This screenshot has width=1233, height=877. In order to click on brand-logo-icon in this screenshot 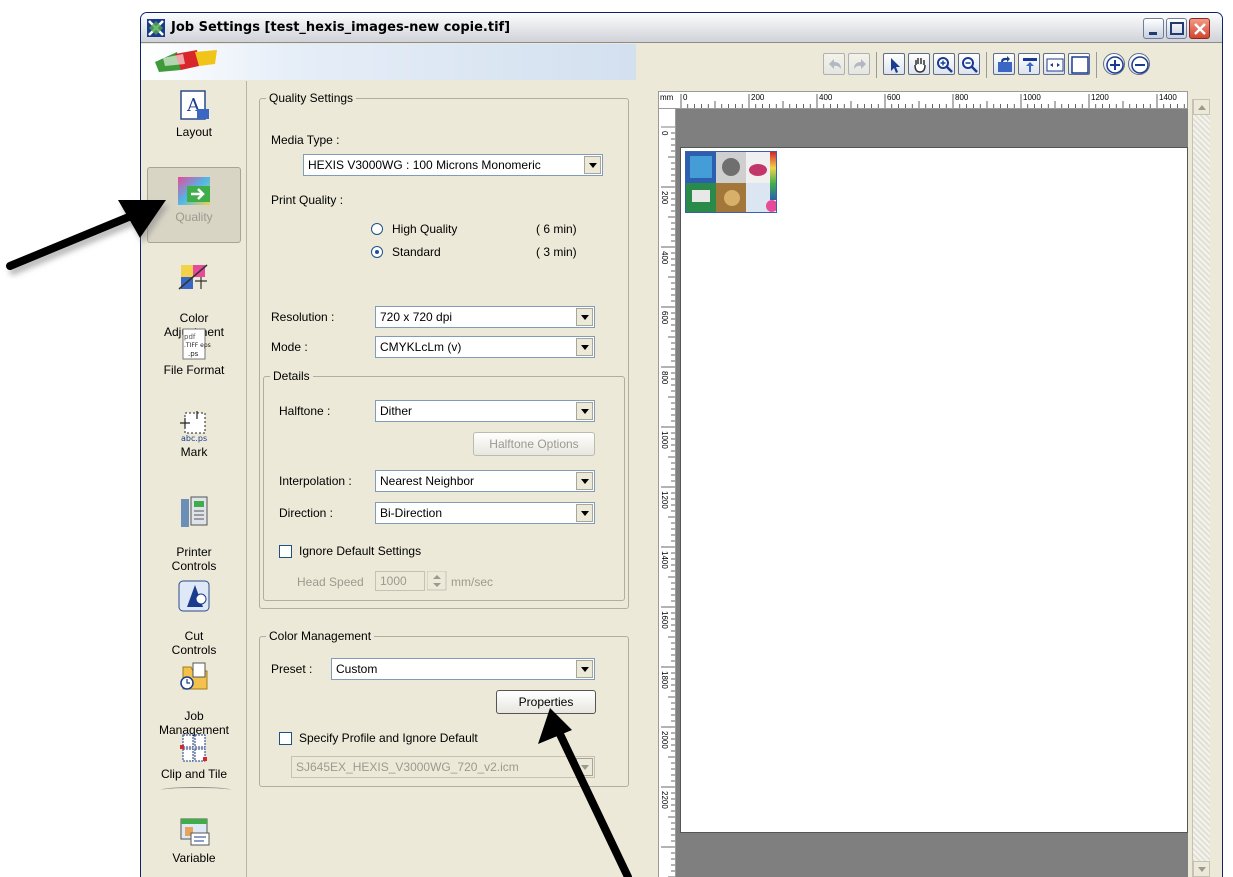, I will do `click(186, 61)`.